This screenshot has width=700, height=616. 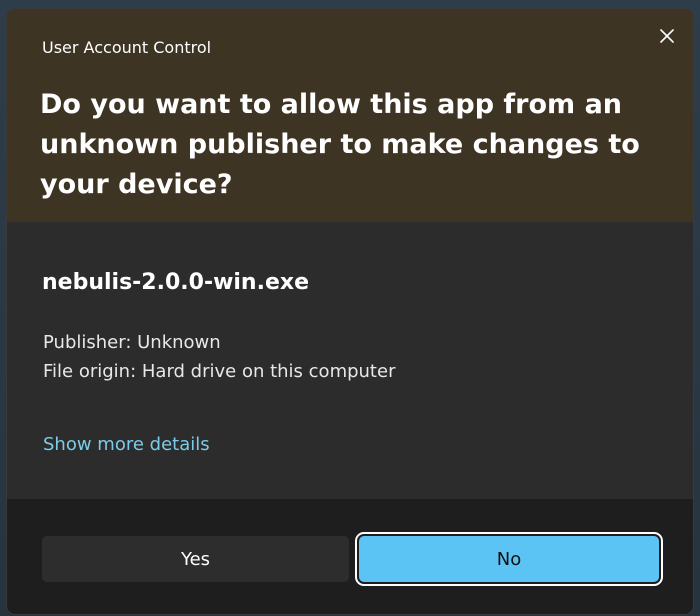 I want to click on app-name: nebulis-2.0.0-win.exe, so click(x=175, y=282).